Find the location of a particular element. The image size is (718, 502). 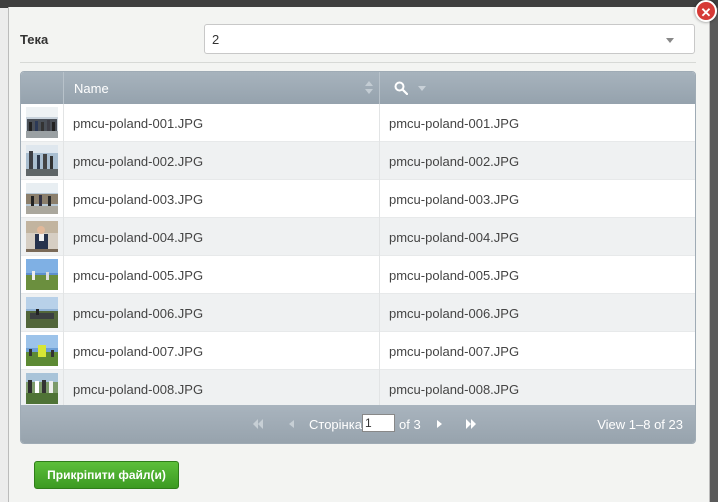

header-search-column is located at coordinates (537, 88).